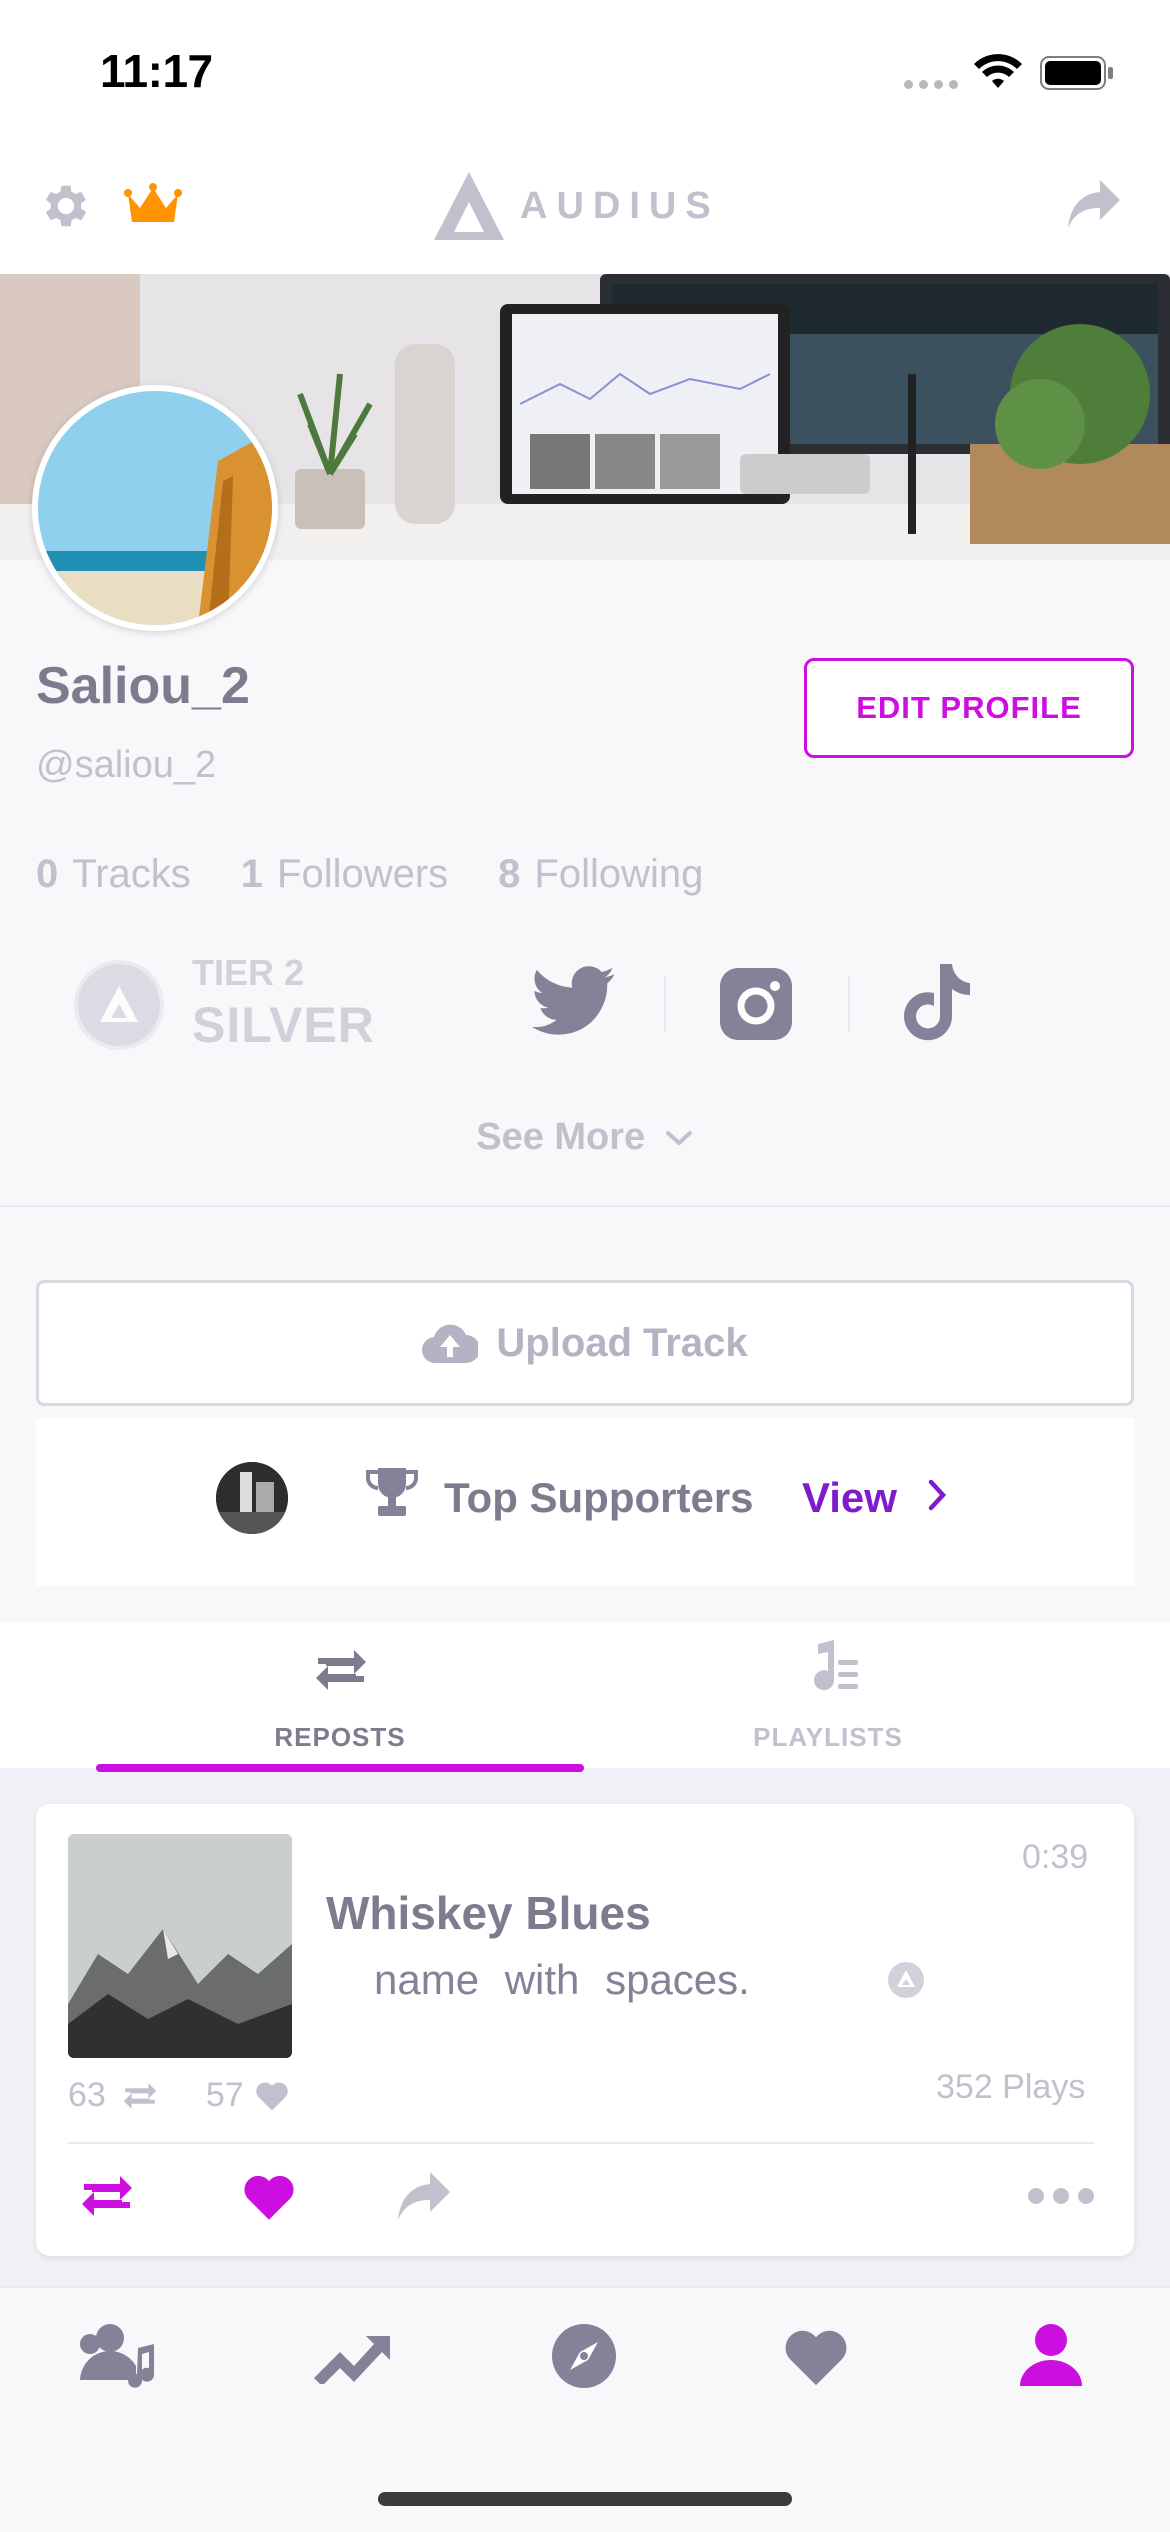 Image resolution: width=1170 pixels, height=2532 pixels. What do you see at coordinates (1076, 73) in the screenshot?
I see `battery-icon` at bounding box center [1076, 73].